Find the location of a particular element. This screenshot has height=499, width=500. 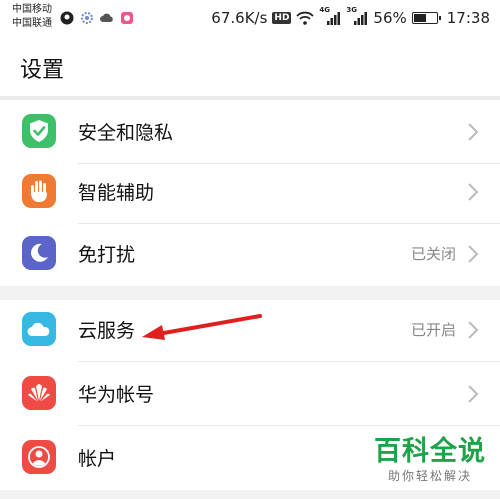

cloud-notification-icon is located at coordinates (106, 17).